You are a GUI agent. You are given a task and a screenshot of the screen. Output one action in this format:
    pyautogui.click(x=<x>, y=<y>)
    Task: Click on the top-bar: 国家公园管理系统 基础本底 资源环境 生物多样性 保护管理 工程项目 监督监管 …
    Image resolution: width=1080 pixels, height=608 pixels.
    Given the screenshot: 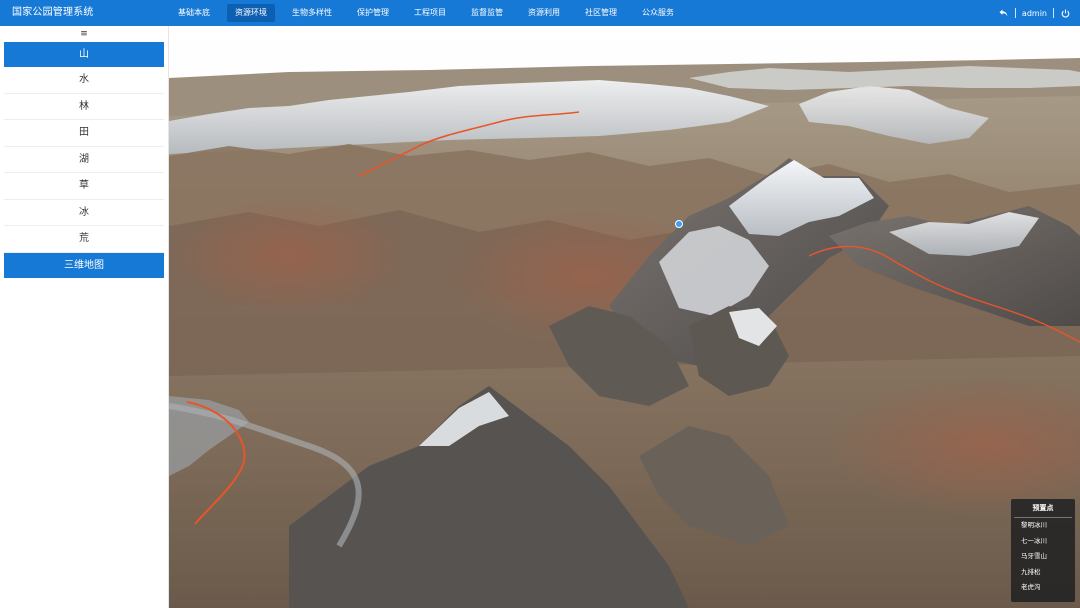 What is the action you would take?
    pyautogui.click(x=540, y=13)
    